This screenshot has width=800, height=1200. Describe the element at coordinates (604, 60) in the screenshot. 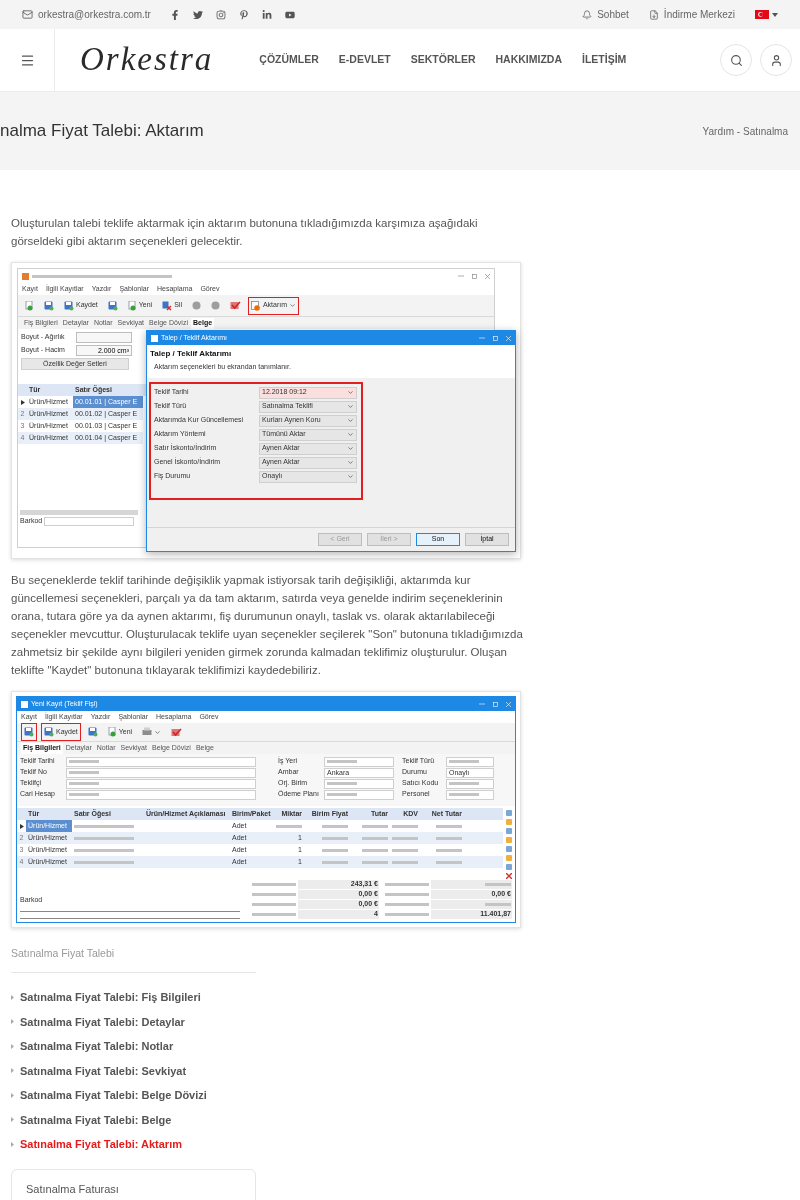

I see `nav-link: İLETİŞİM` at that location.